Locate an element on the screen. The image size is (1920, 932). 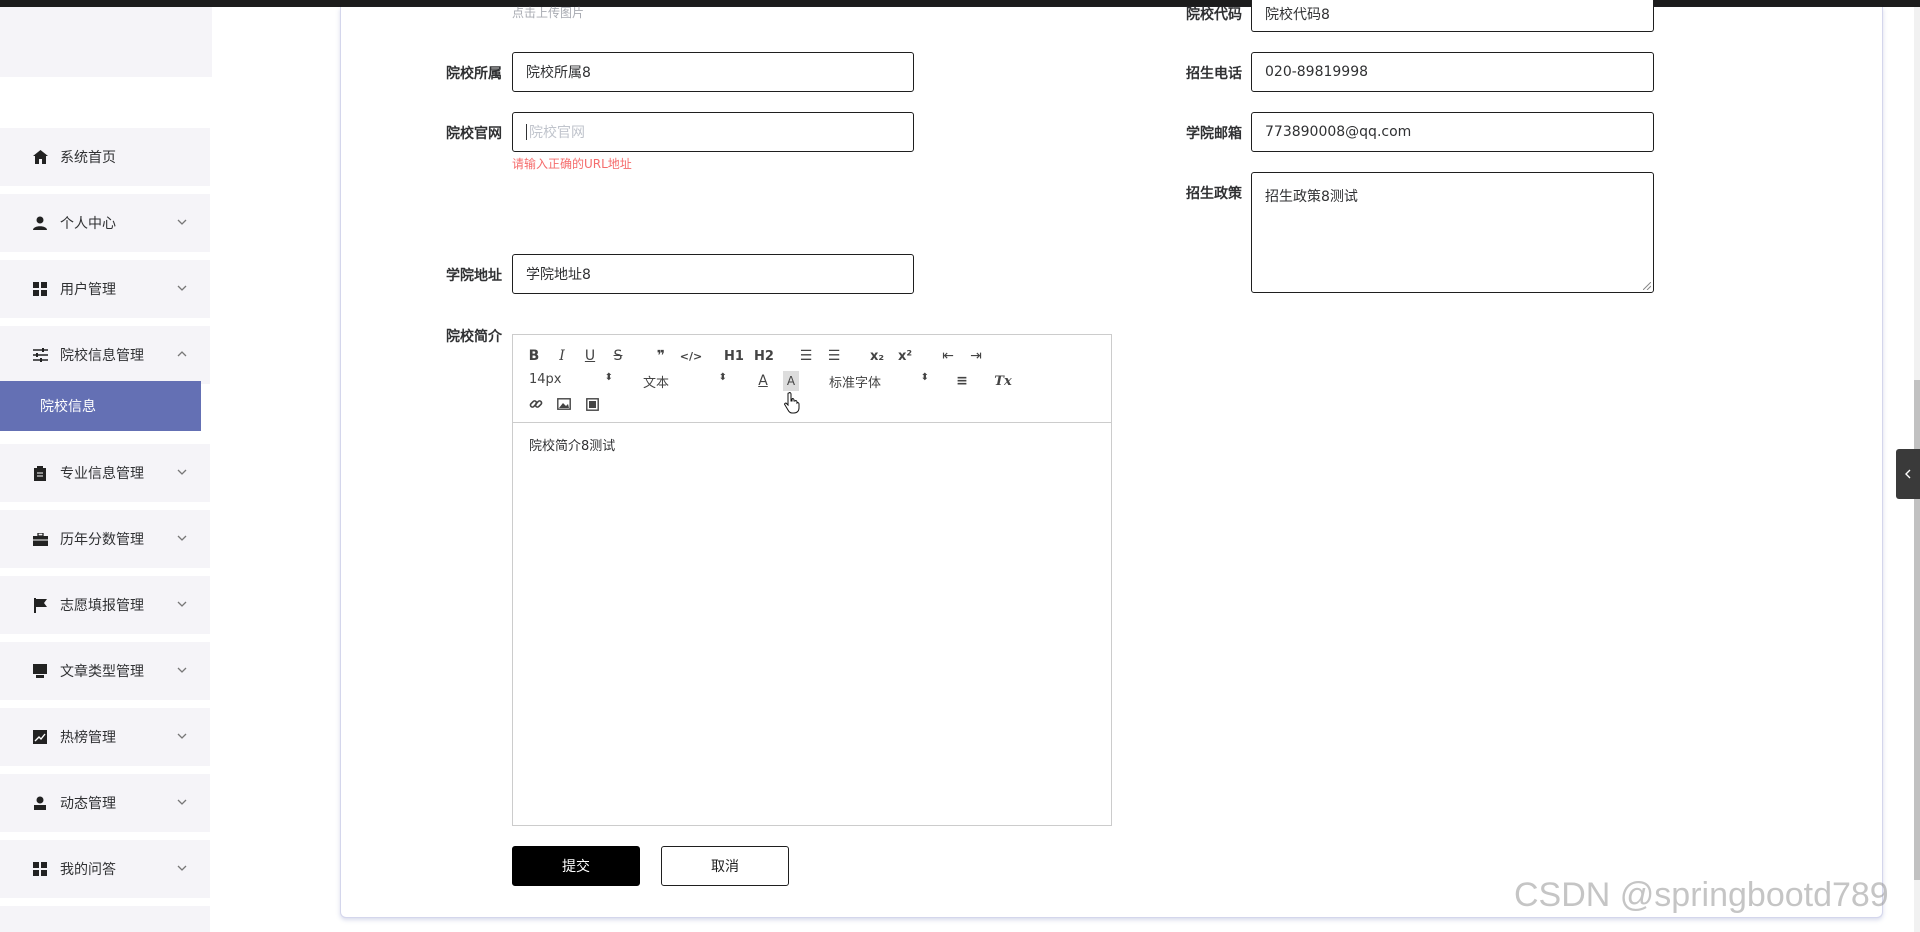
sidebar-subitem-school-info: 院校信息 is located at coordinates (100, 406).